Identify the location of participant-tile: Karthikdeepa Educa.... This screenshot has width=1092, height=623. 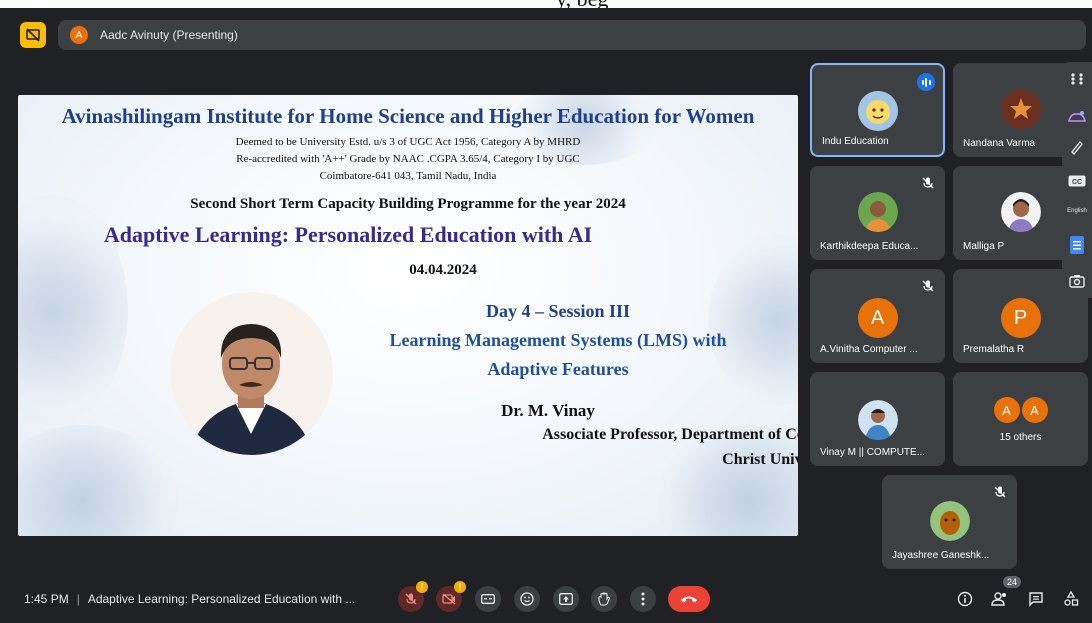
(877, 213).